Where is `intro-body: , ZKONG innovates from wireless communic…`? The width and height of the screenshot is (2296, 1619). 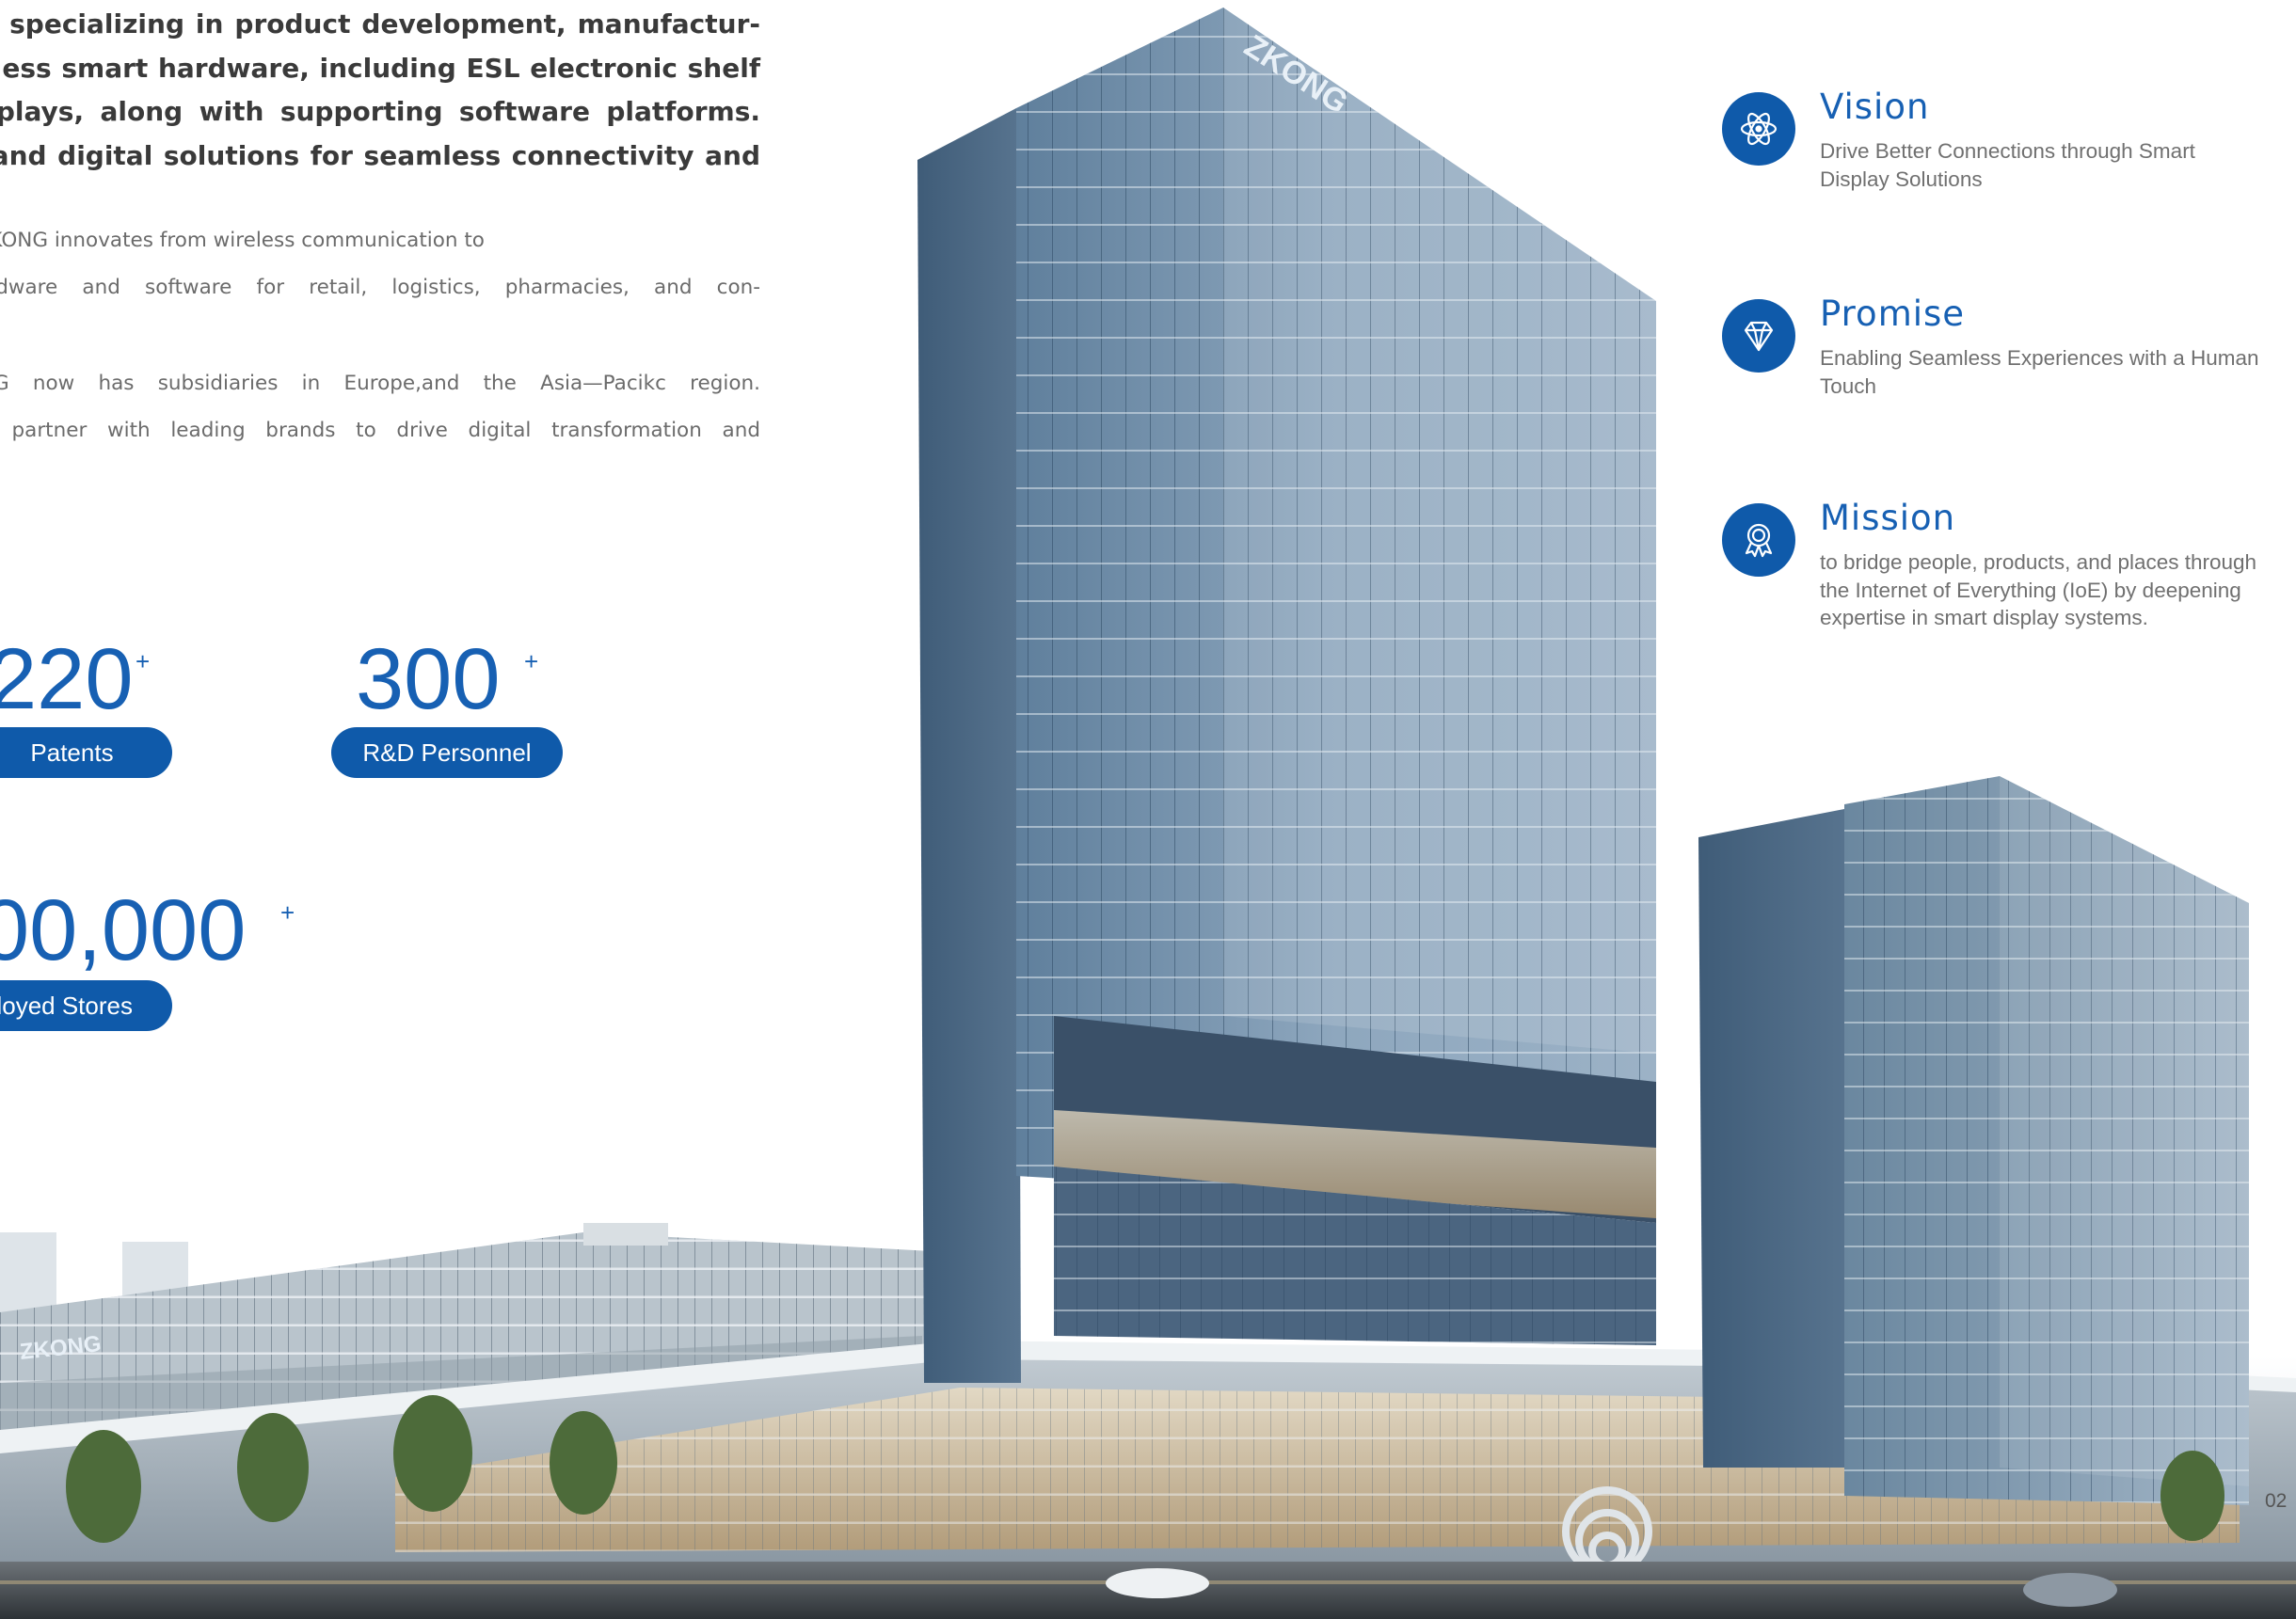
intro-body: , ZKONG innovates from wireless communic… is located at coordinates (380, 335).